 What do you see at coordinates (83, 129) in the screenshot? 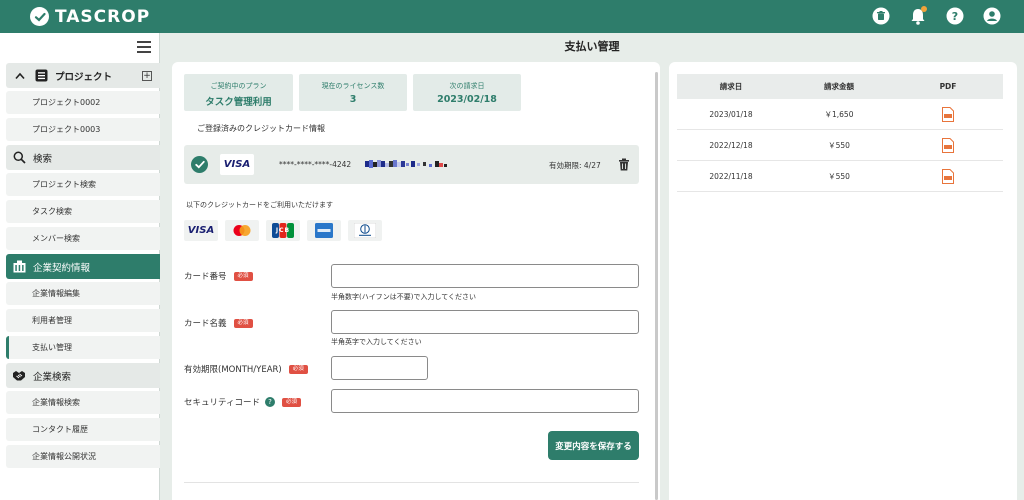
I see `sidebar-item-project-0003: プロジェクト0003` at bounding box center [83, 129].